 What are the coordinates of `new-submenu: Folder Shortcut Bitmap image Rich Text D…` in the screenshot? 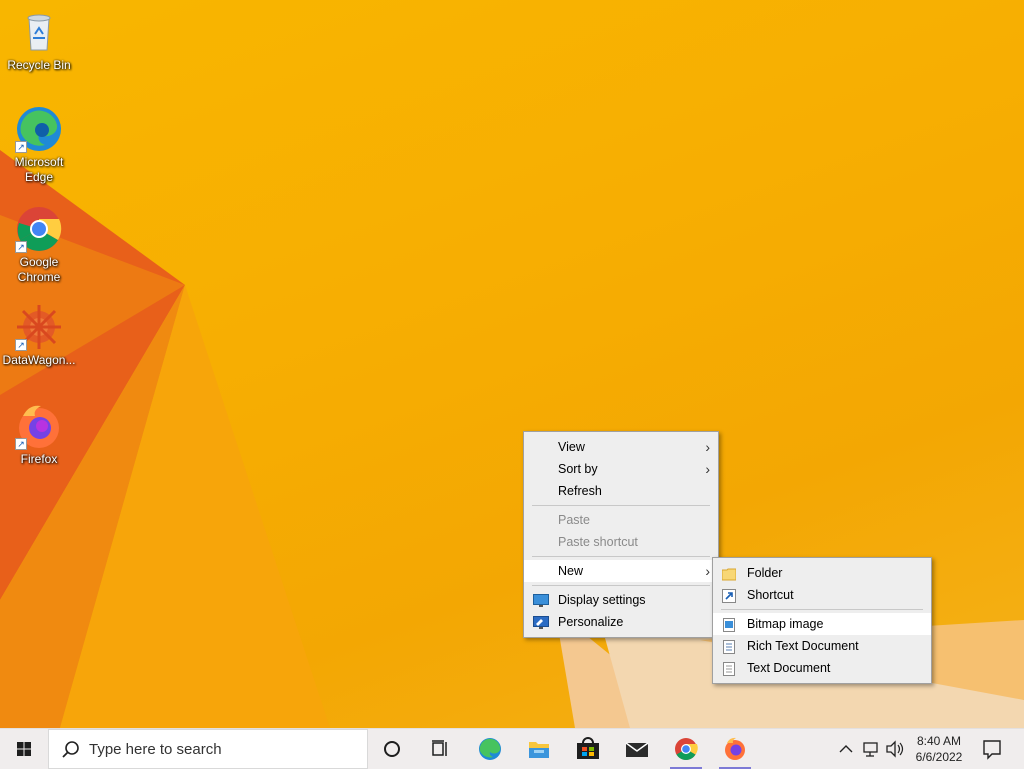 It's located at (822, 620).